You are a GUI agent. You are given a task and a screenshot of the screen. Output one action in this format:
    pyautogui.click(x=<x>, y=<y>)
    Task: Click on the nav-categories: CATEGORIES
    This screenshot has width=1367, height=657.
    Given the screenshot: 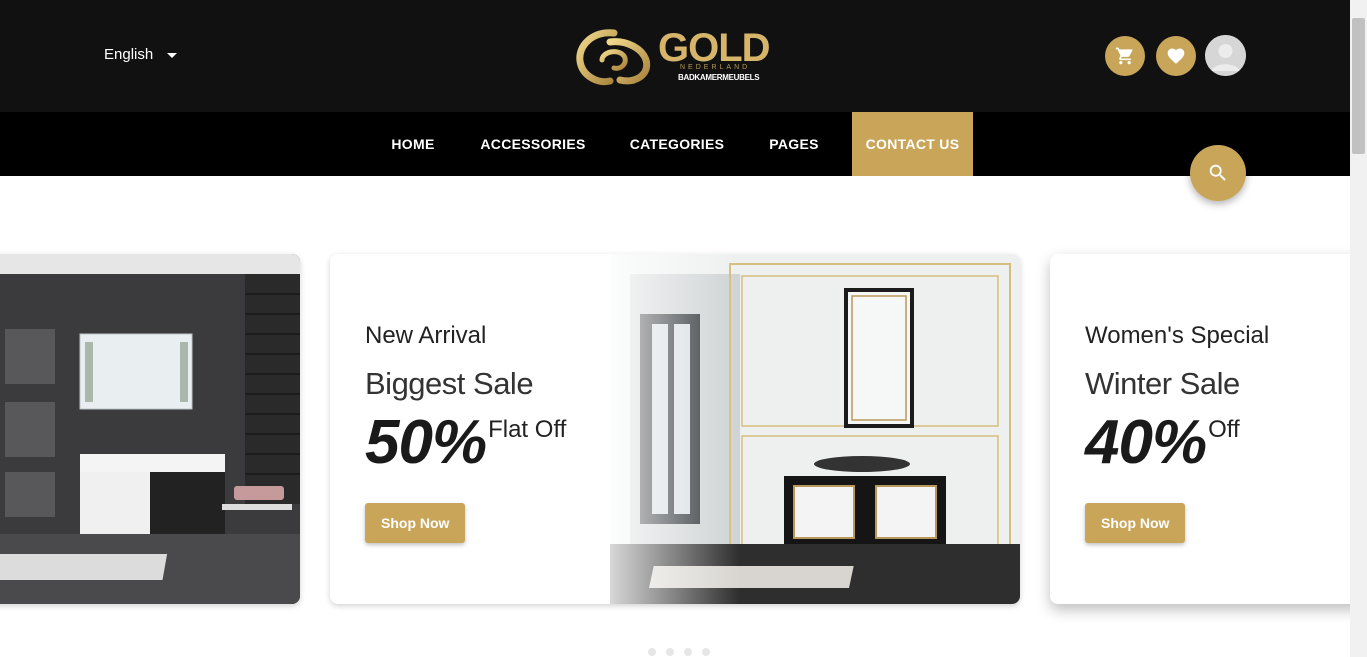 What is the action you would take?
    pyautogui.click(x=677, y=144)
    